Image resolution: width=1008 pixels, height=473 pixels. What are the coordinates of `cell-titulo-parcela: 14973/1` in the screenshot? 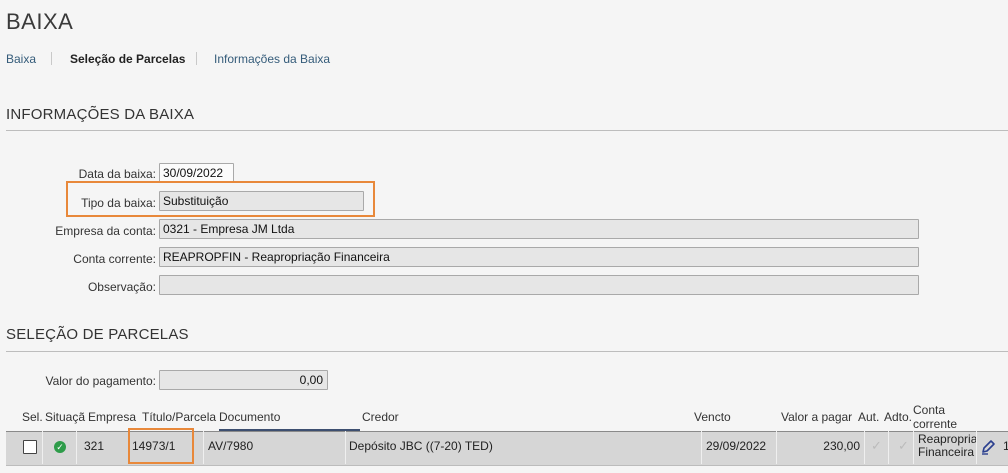 It's located at (154, 446).